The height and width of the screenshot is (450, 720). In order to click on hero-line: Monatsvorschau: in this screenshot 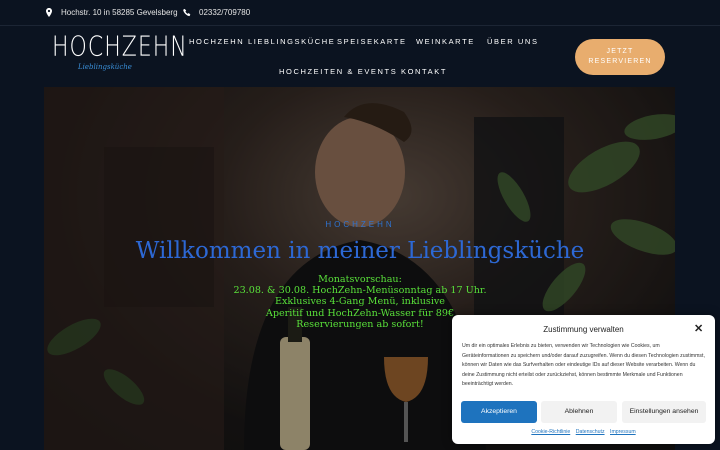, I will do `click(360, 279)`.